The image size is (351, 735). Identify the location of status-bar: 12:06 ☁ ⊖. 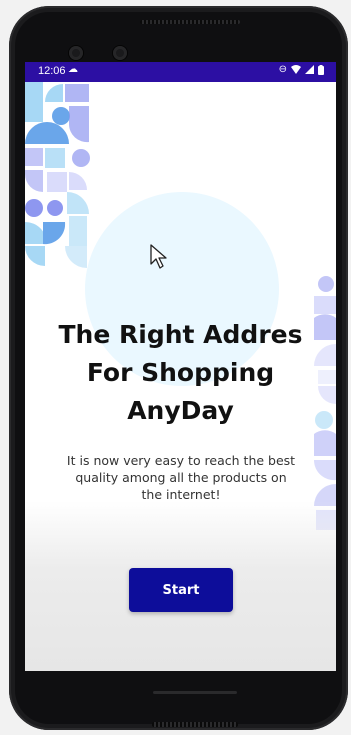
(180, 72).